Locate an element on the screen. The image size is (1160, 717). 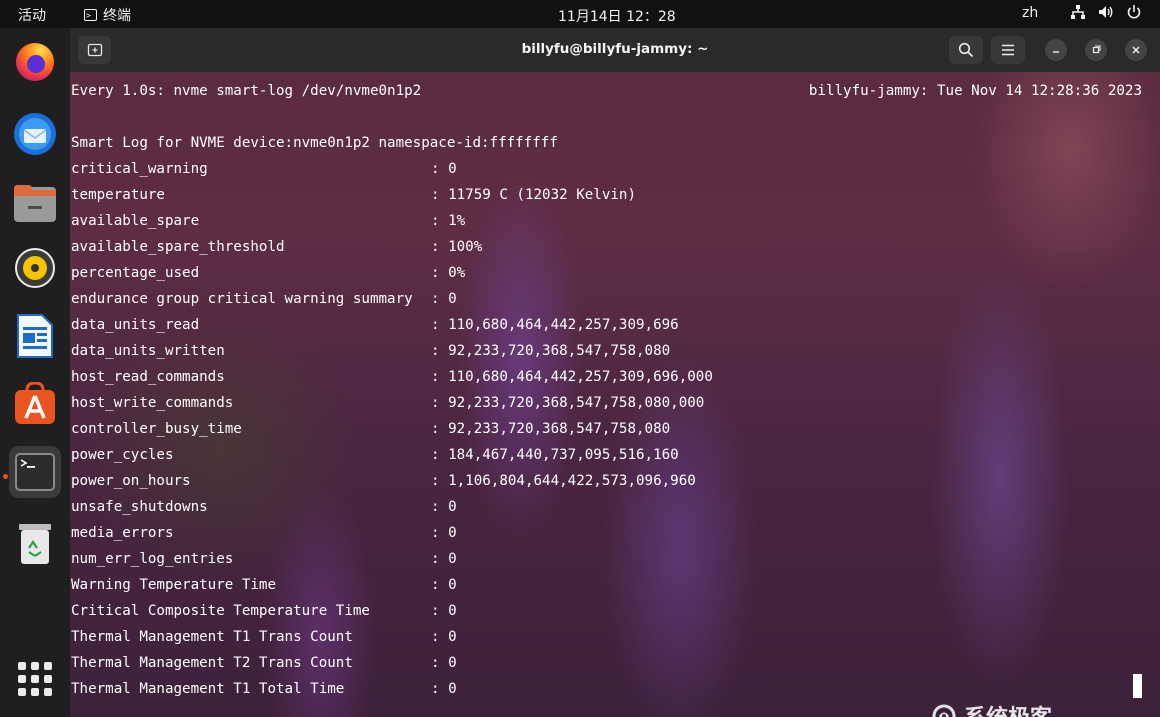
dock-firefox is located at coordinates (35, 62).